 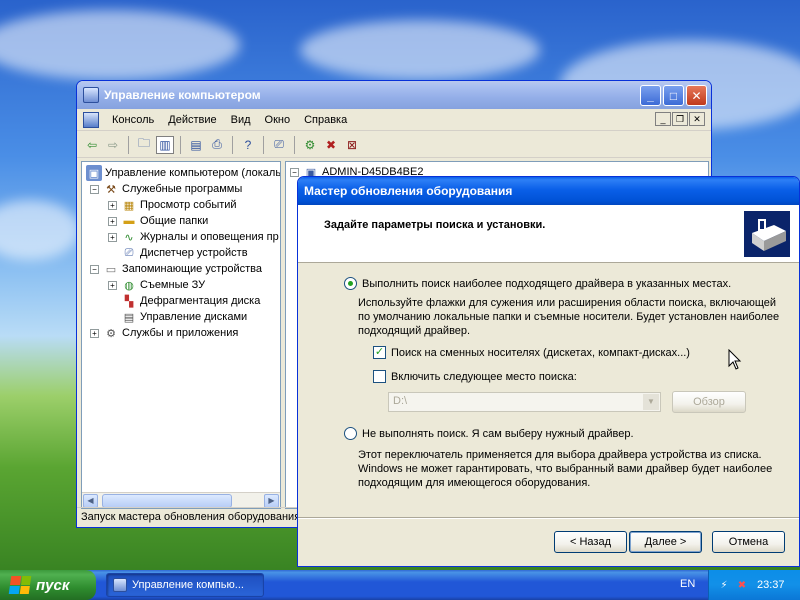 What do you see at coordinates (194, 253) in the screenshot?
I see `tree-item-label: Диспетчер устройств` at bounding box center [194, 253].